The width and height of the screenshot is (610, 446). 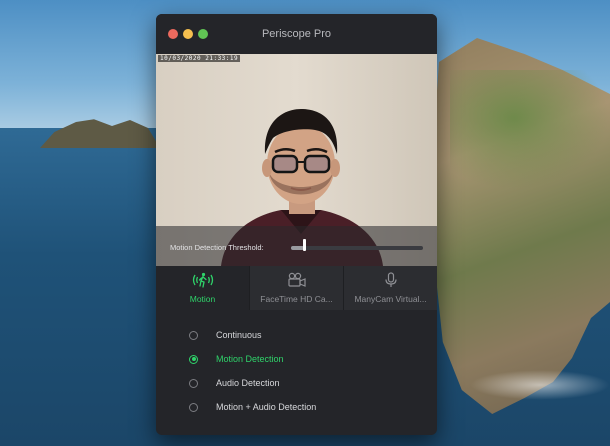 What do you see at coordinates (530, 130) in the screenshot?
I see `wallpaper-vegetation` at bounding box center [530, 130].